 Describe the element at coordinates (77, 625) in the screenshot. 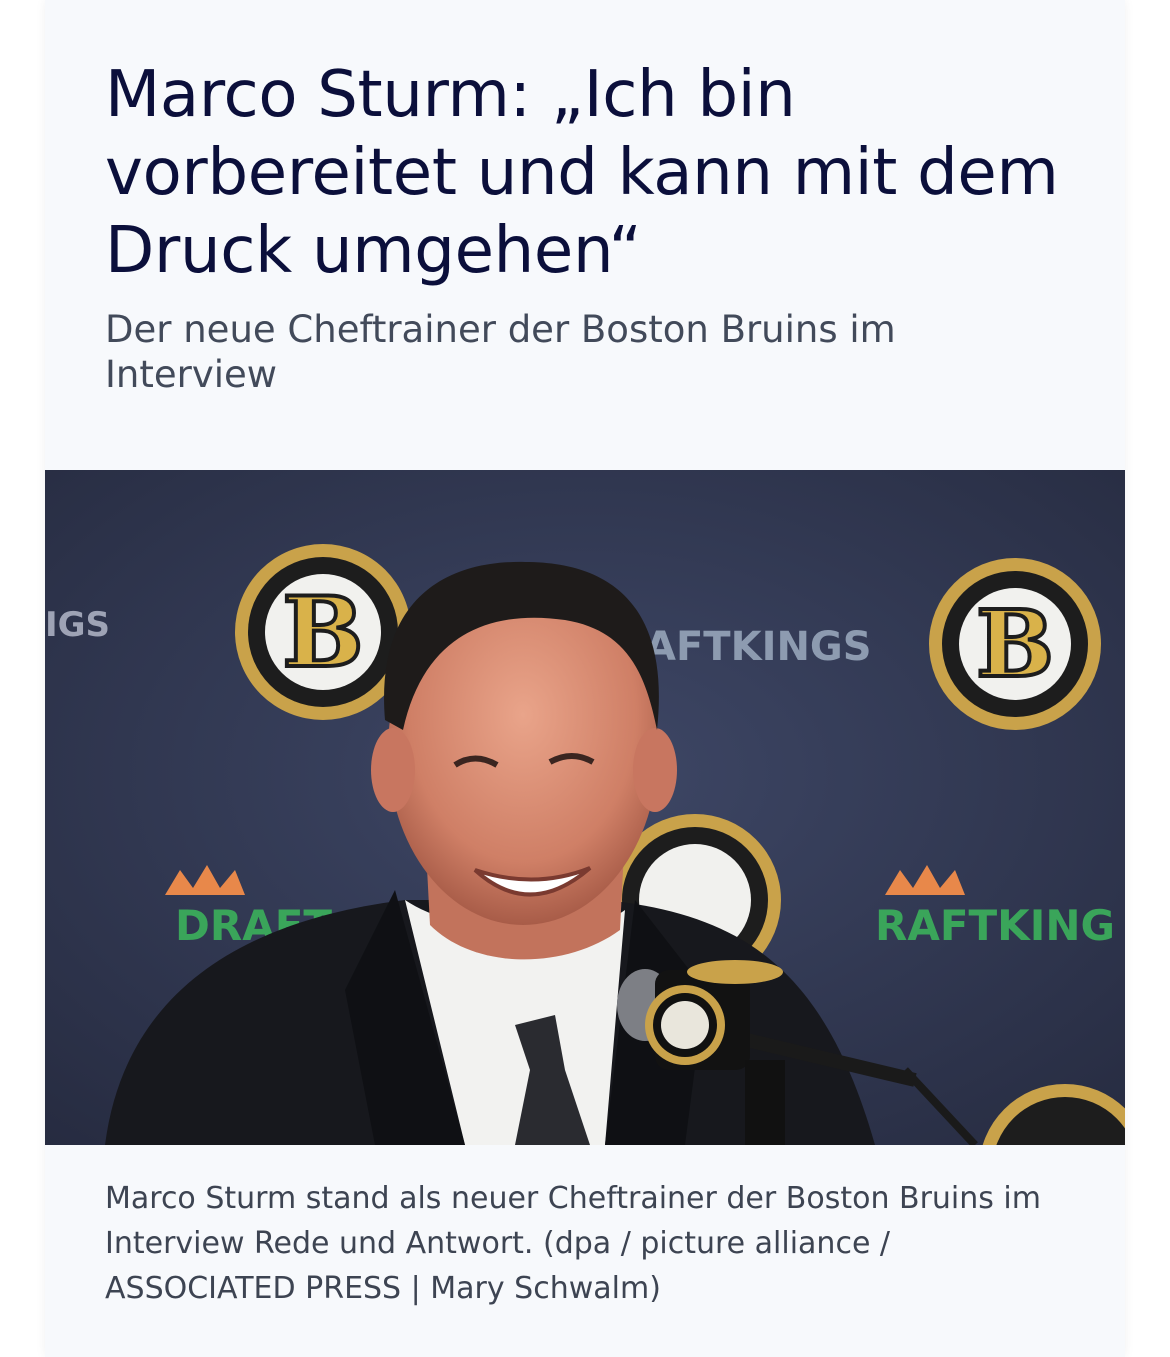

I see `sponsor-text: IGS` at that location.